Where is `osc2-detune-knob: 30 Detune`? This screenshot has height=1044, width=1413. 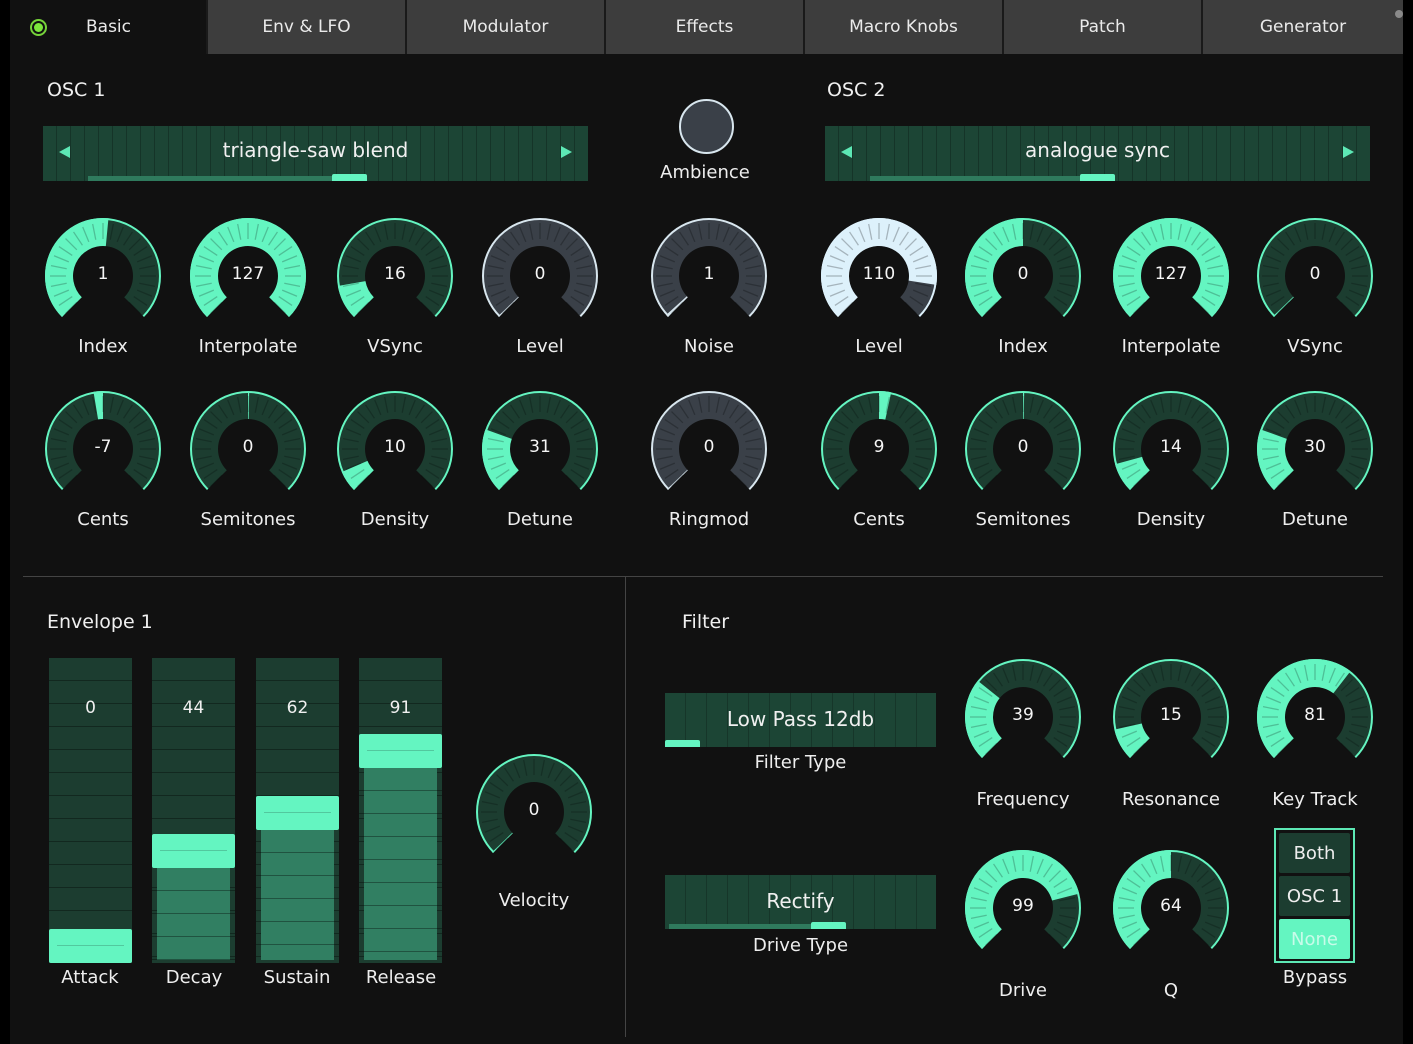 osc2-detune-knob: 30 Detune is located at coordinates (1315, 464).